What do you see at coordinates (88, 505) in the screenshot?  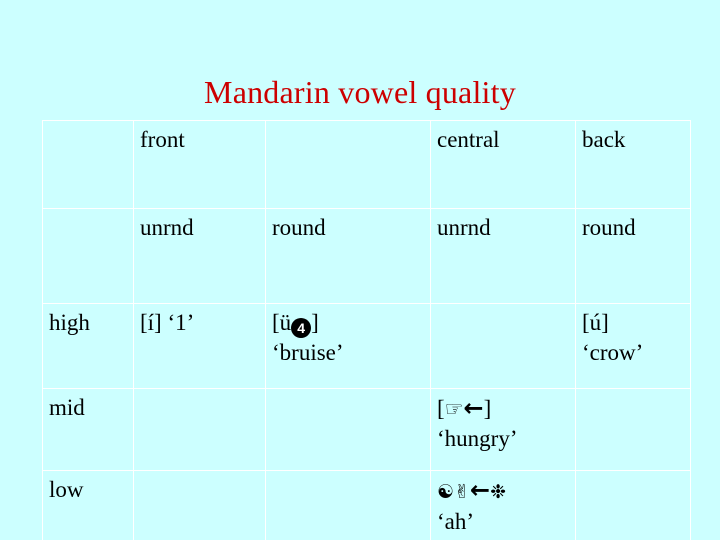 I see `row-label-low: low` at bounding box center [88, 505].